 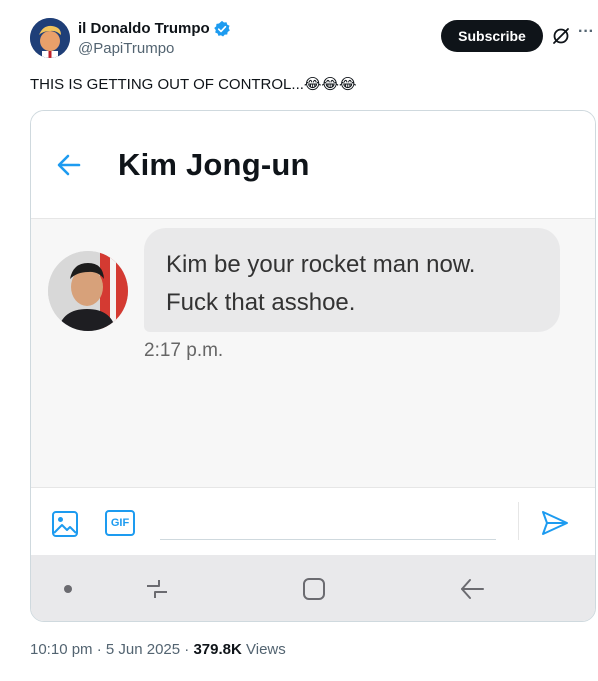 I want to click on views-label: Views, so click(x=266, y=649).